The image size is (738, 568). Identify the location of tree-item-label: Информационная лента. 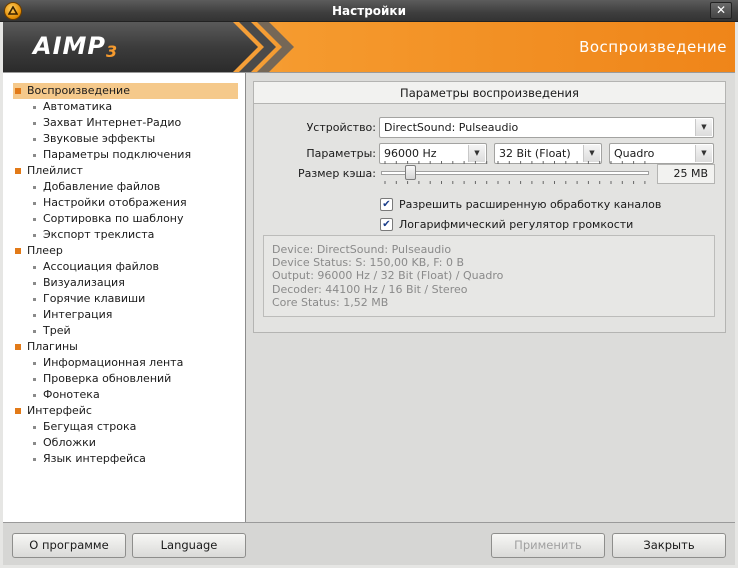
(113, 362).